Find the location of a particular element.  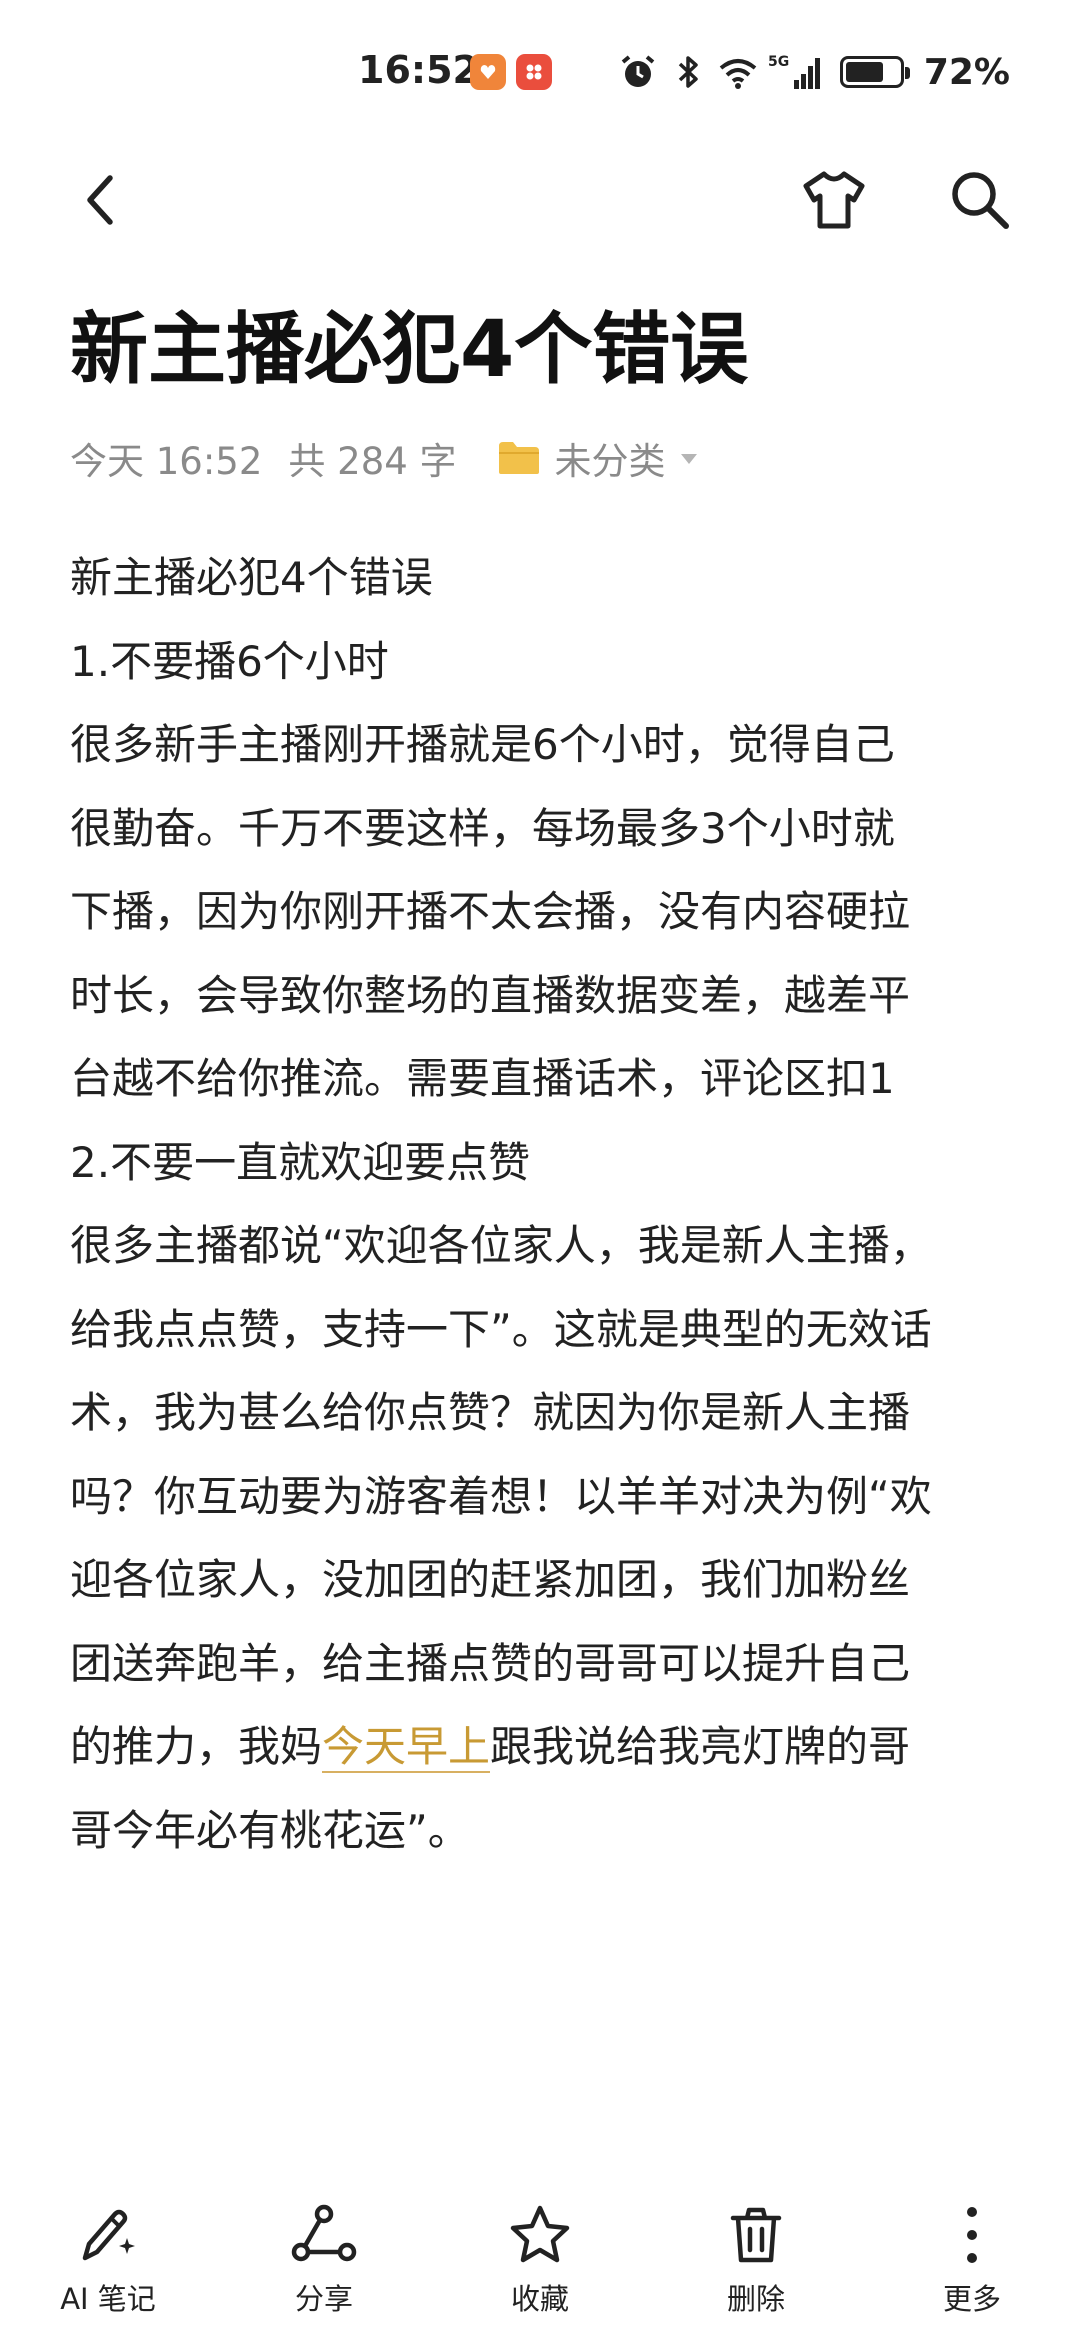

battery-percent: 72% is located at coordinates (966, 72).